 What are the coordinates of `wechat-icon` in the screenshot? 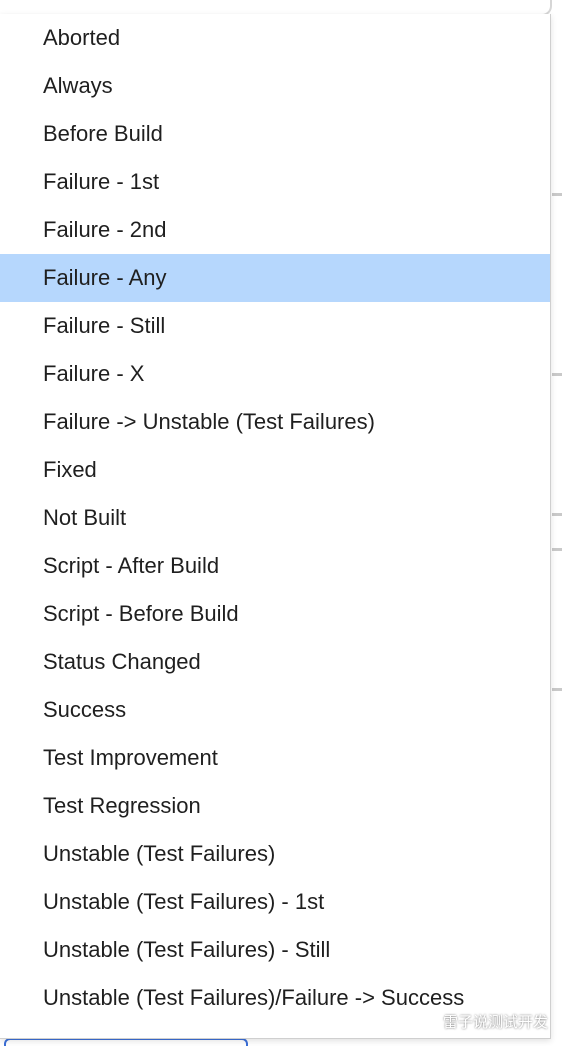 It's located at (426, 1021).